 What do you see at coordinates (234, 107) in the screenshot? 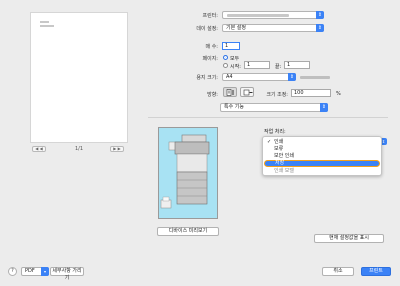
I see `section-select-value: 특수 기능` at bounding box center [234, 107].